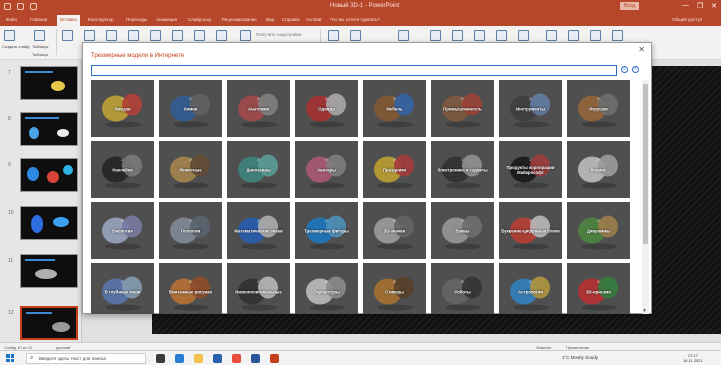 The width and height of the screenshot is (721, 374). I want to click on category-tile: ⌕ Химия, so click(190, 108).